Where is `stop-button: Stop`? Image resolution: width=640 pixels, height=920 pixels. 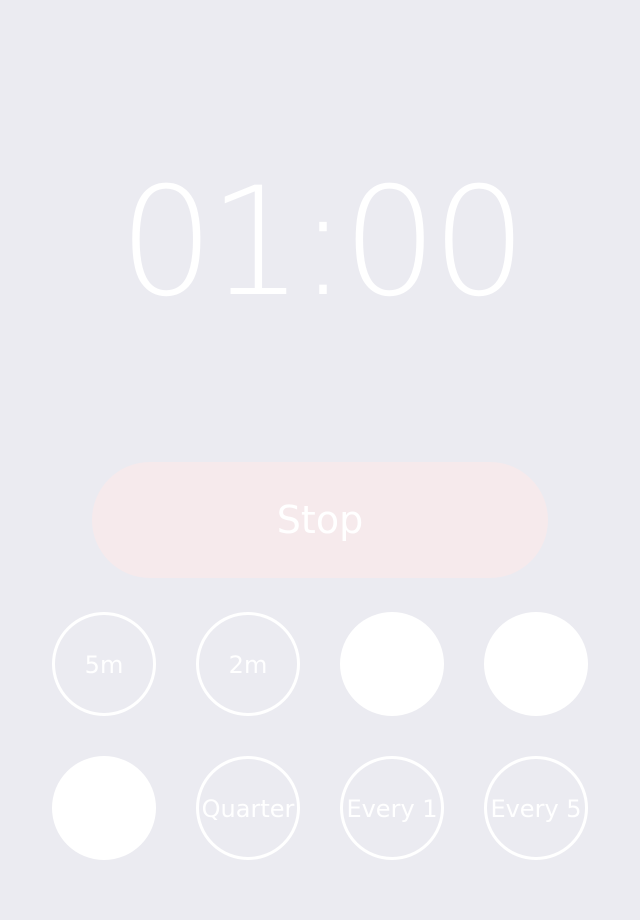 stop-button: Stop is located at coordinates (320, 520).